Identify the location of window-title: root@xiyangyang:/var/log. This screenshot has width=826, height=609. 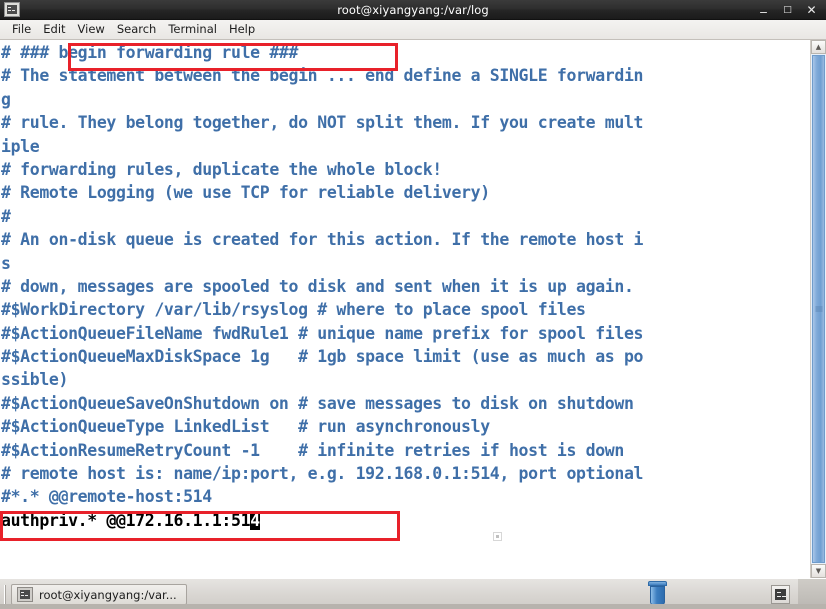
(413, 9).